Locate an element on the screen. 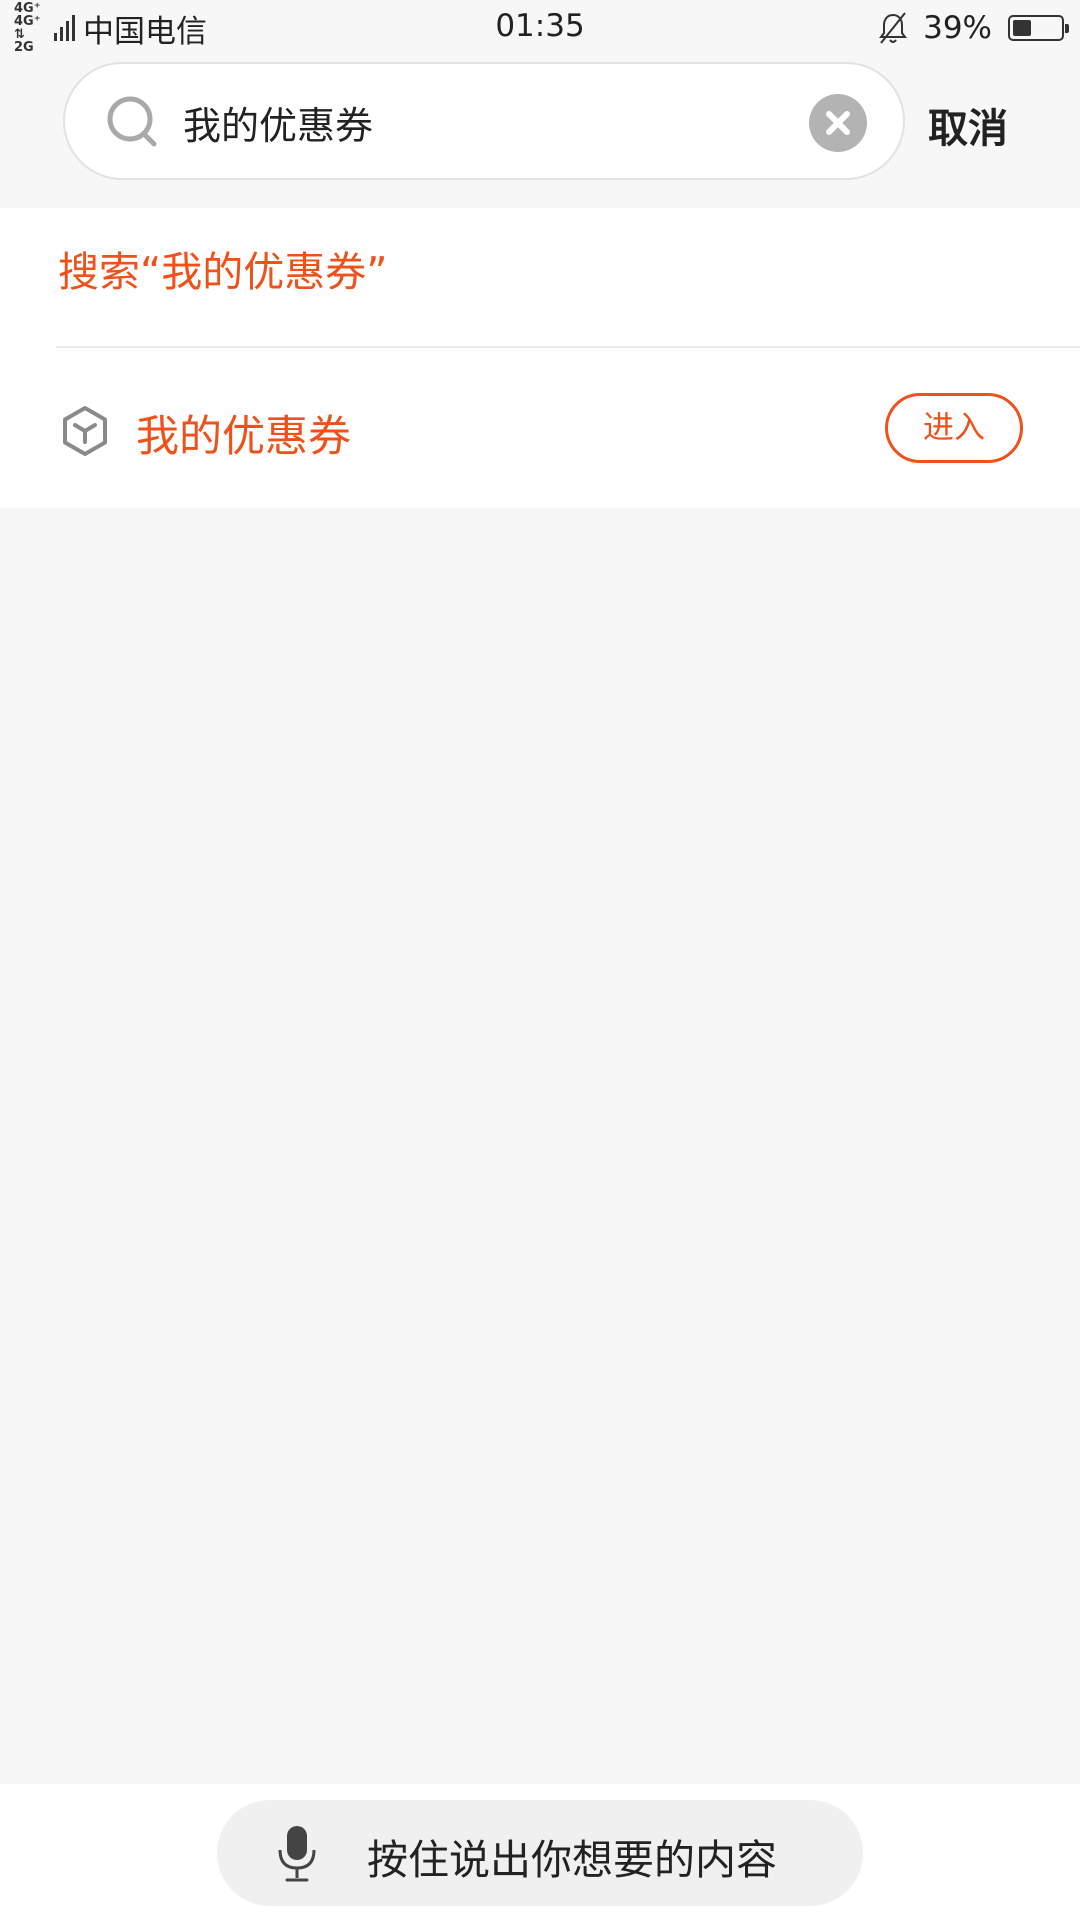  voice-input-button: 按住说出你想要的内容 is located at coordinates (540, 1853).